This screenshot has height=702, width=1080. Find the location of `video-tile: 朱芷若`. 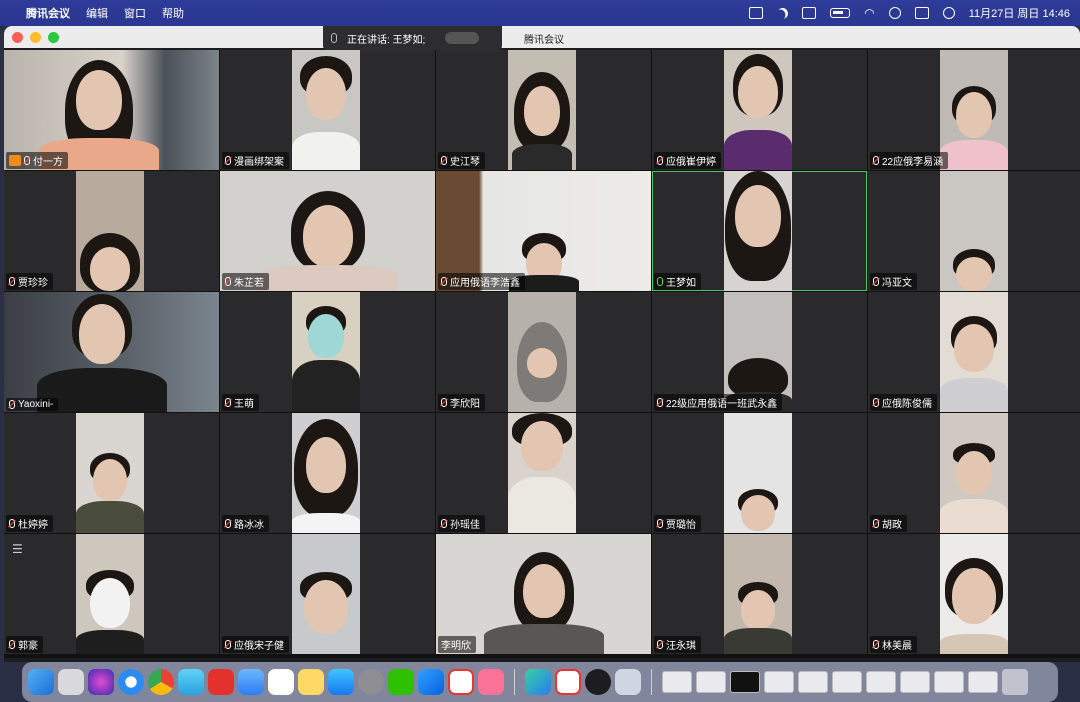

video-tile: 朱芷若 is located at coordinates (327, 231).